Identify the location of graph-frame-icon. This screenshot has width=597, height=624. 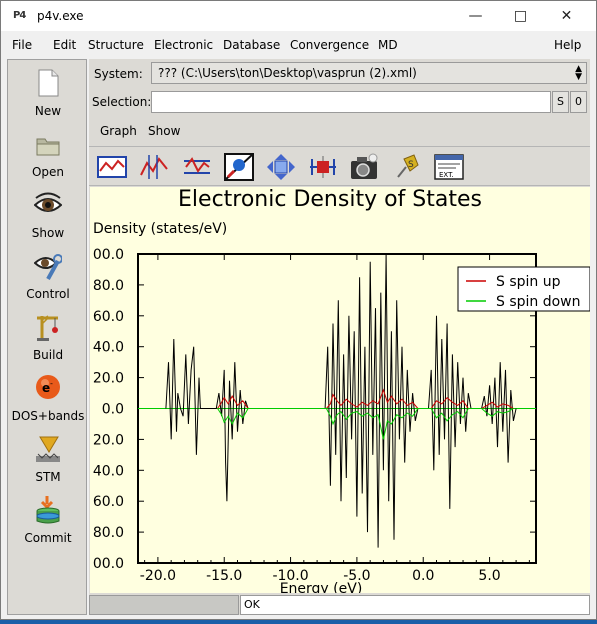
(112, 167).